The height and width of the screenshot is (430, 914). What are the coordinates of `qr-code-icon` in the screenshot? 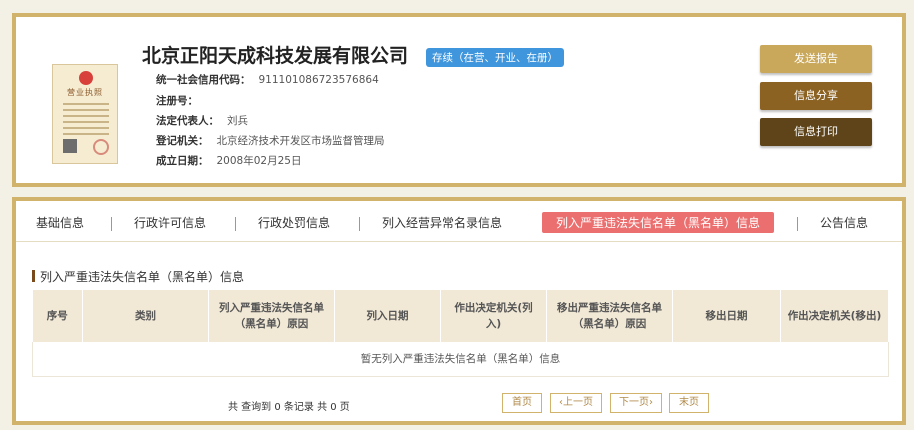 It's located at (70, 146).